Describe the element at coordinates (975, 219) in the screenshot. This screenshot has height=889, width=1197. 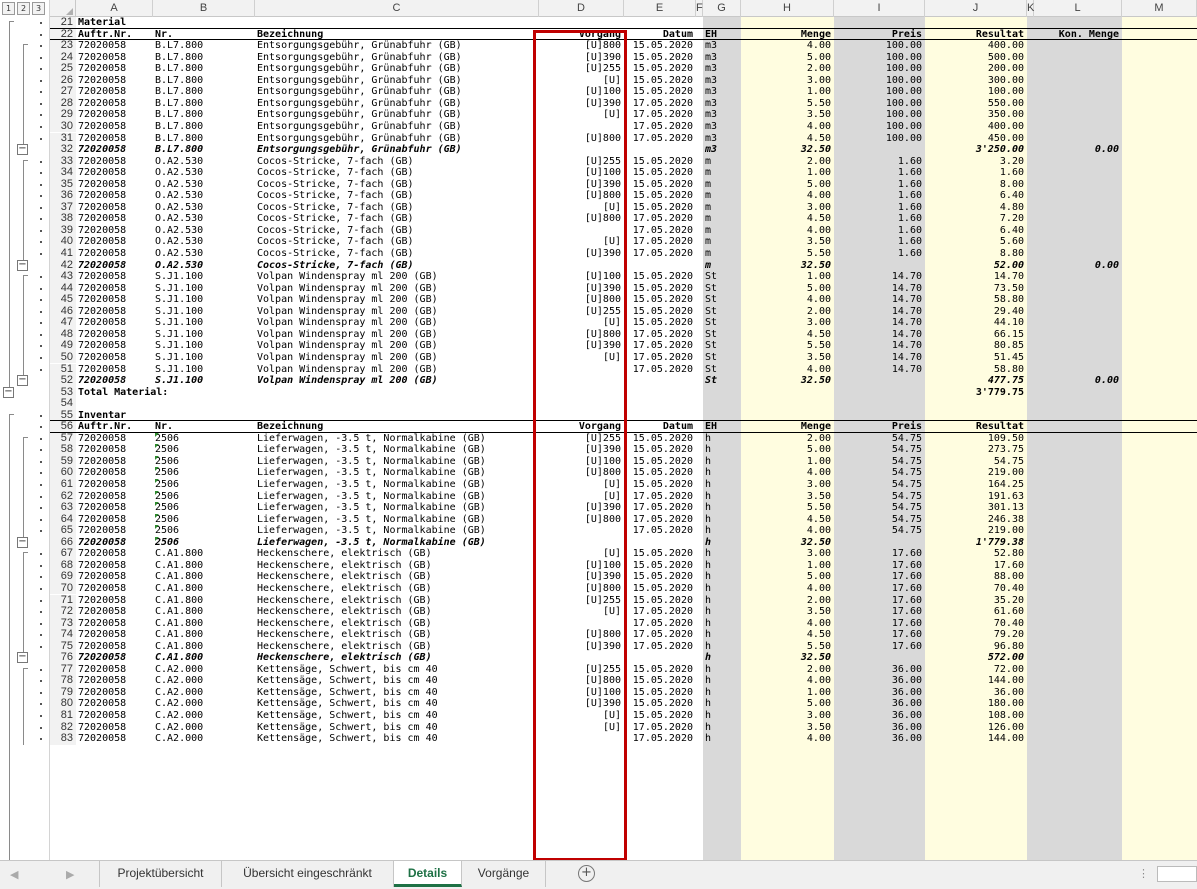
I see `cell-j: 7.20` at that location.